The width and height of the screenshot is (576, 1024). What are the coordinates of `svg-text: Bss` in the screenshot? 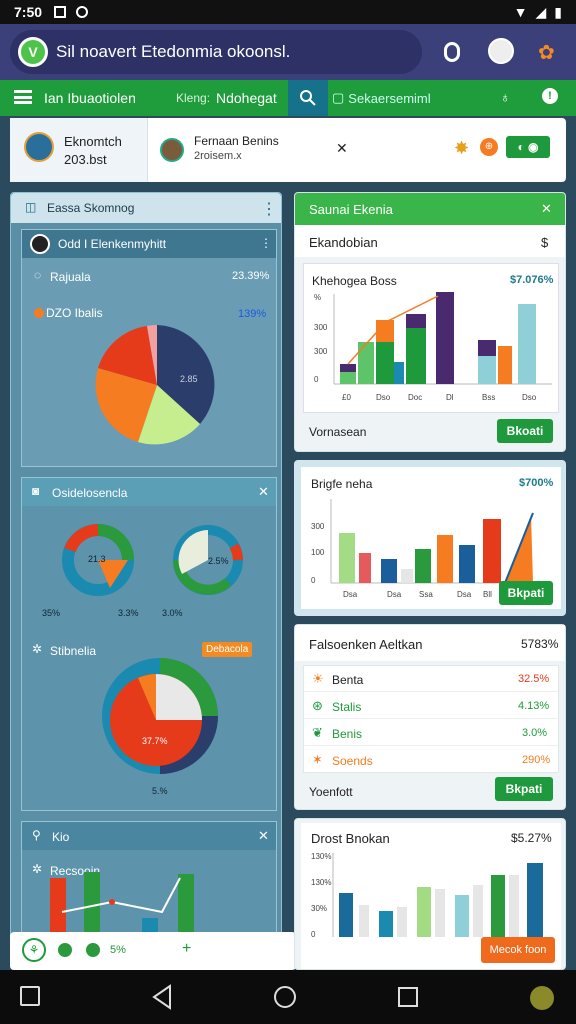 It's located at (488, 397).